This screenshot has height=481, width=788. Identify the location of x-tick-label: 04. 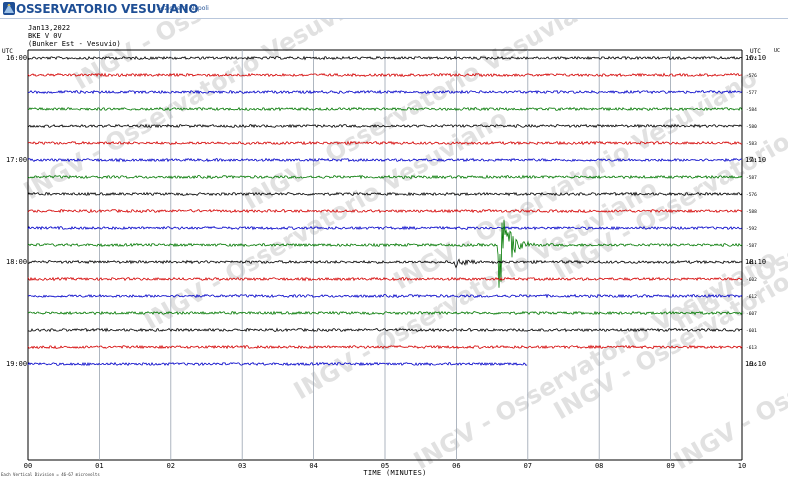
(313, 466).